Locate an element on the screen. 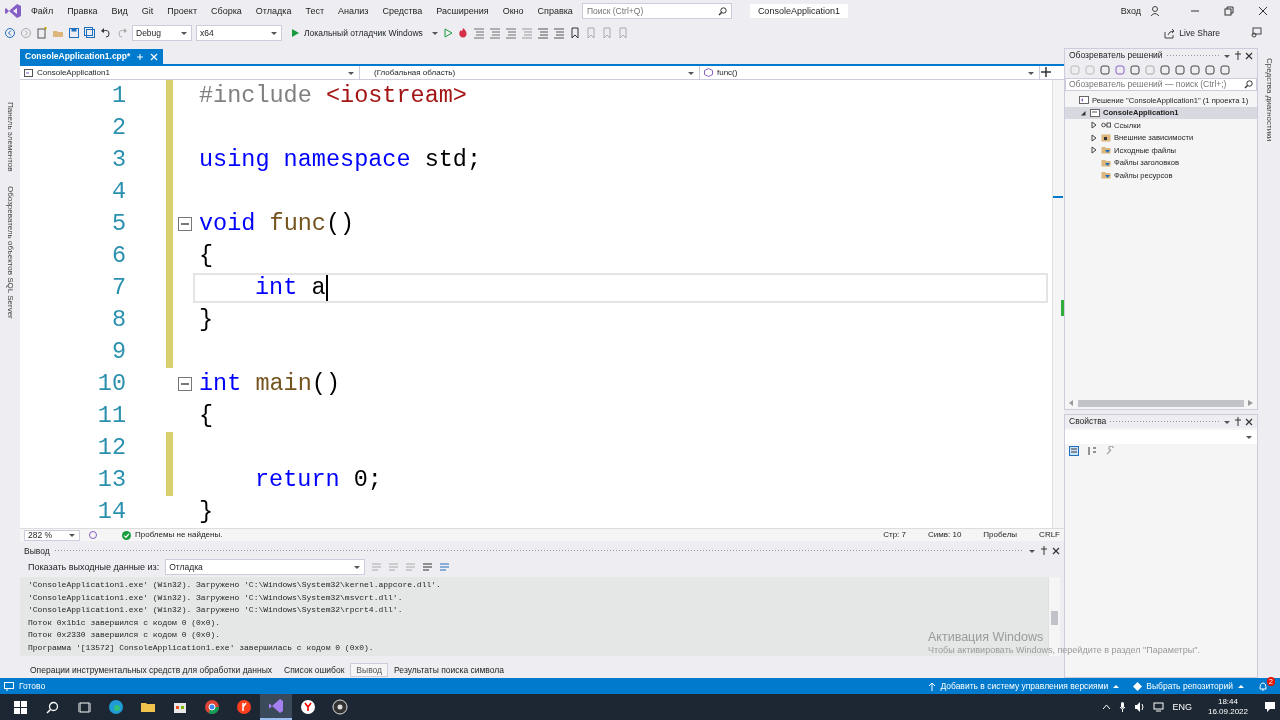 The height and width of the screenshot is (720, 1280). menu-item: Средства is located at coordinates (402, 11).